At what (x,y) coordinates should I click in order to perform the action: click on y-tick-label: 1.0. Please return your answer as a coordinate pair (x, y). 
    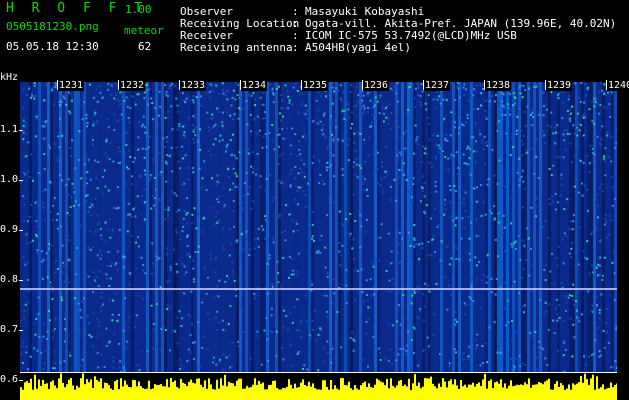
    Looking at the image, I should click on (9, 179).